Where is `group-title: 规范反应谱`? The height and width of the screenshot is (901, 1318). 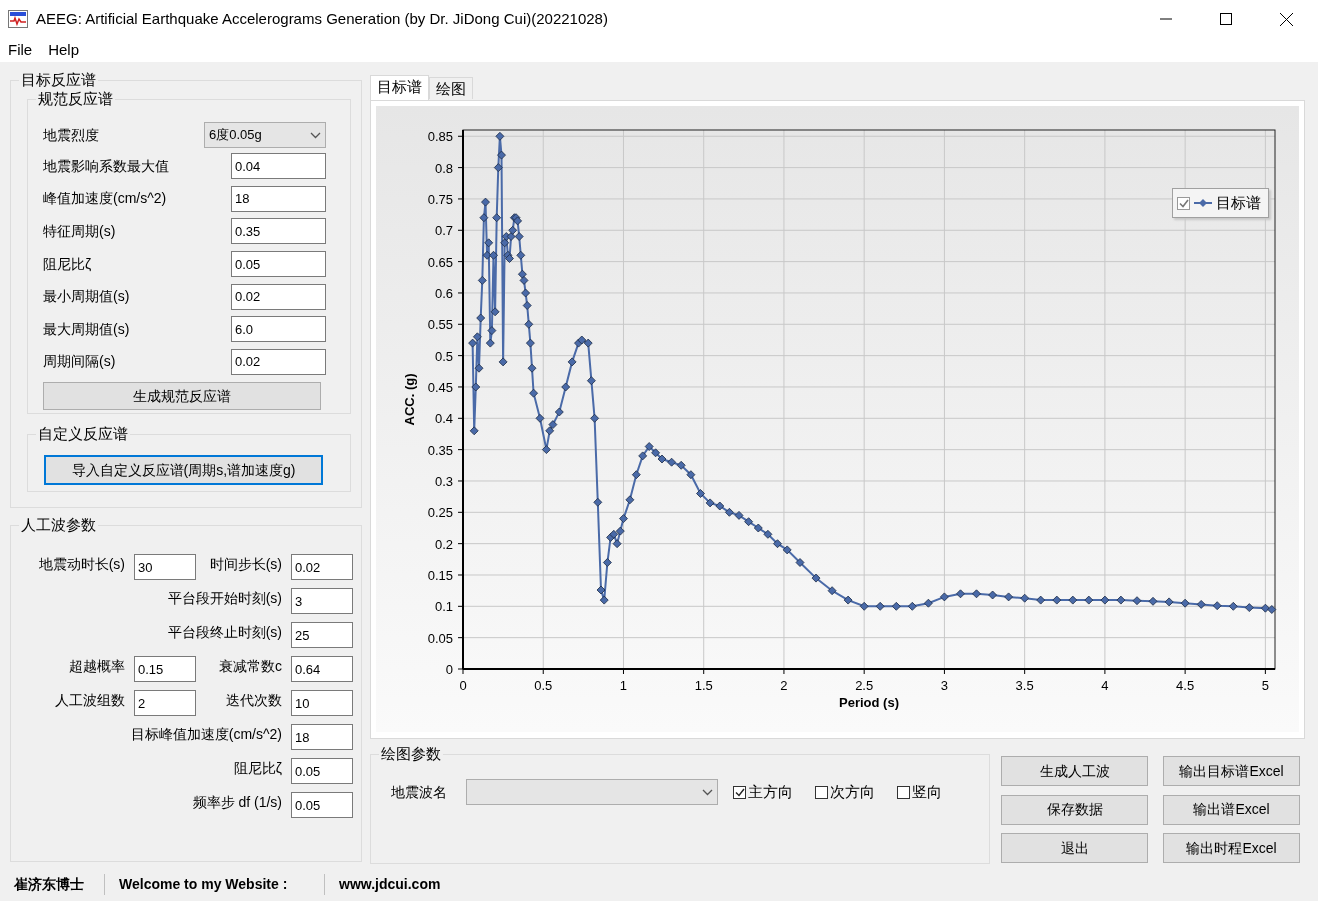
group-title: 规范反应谱 is located at coordinates (75, 99).